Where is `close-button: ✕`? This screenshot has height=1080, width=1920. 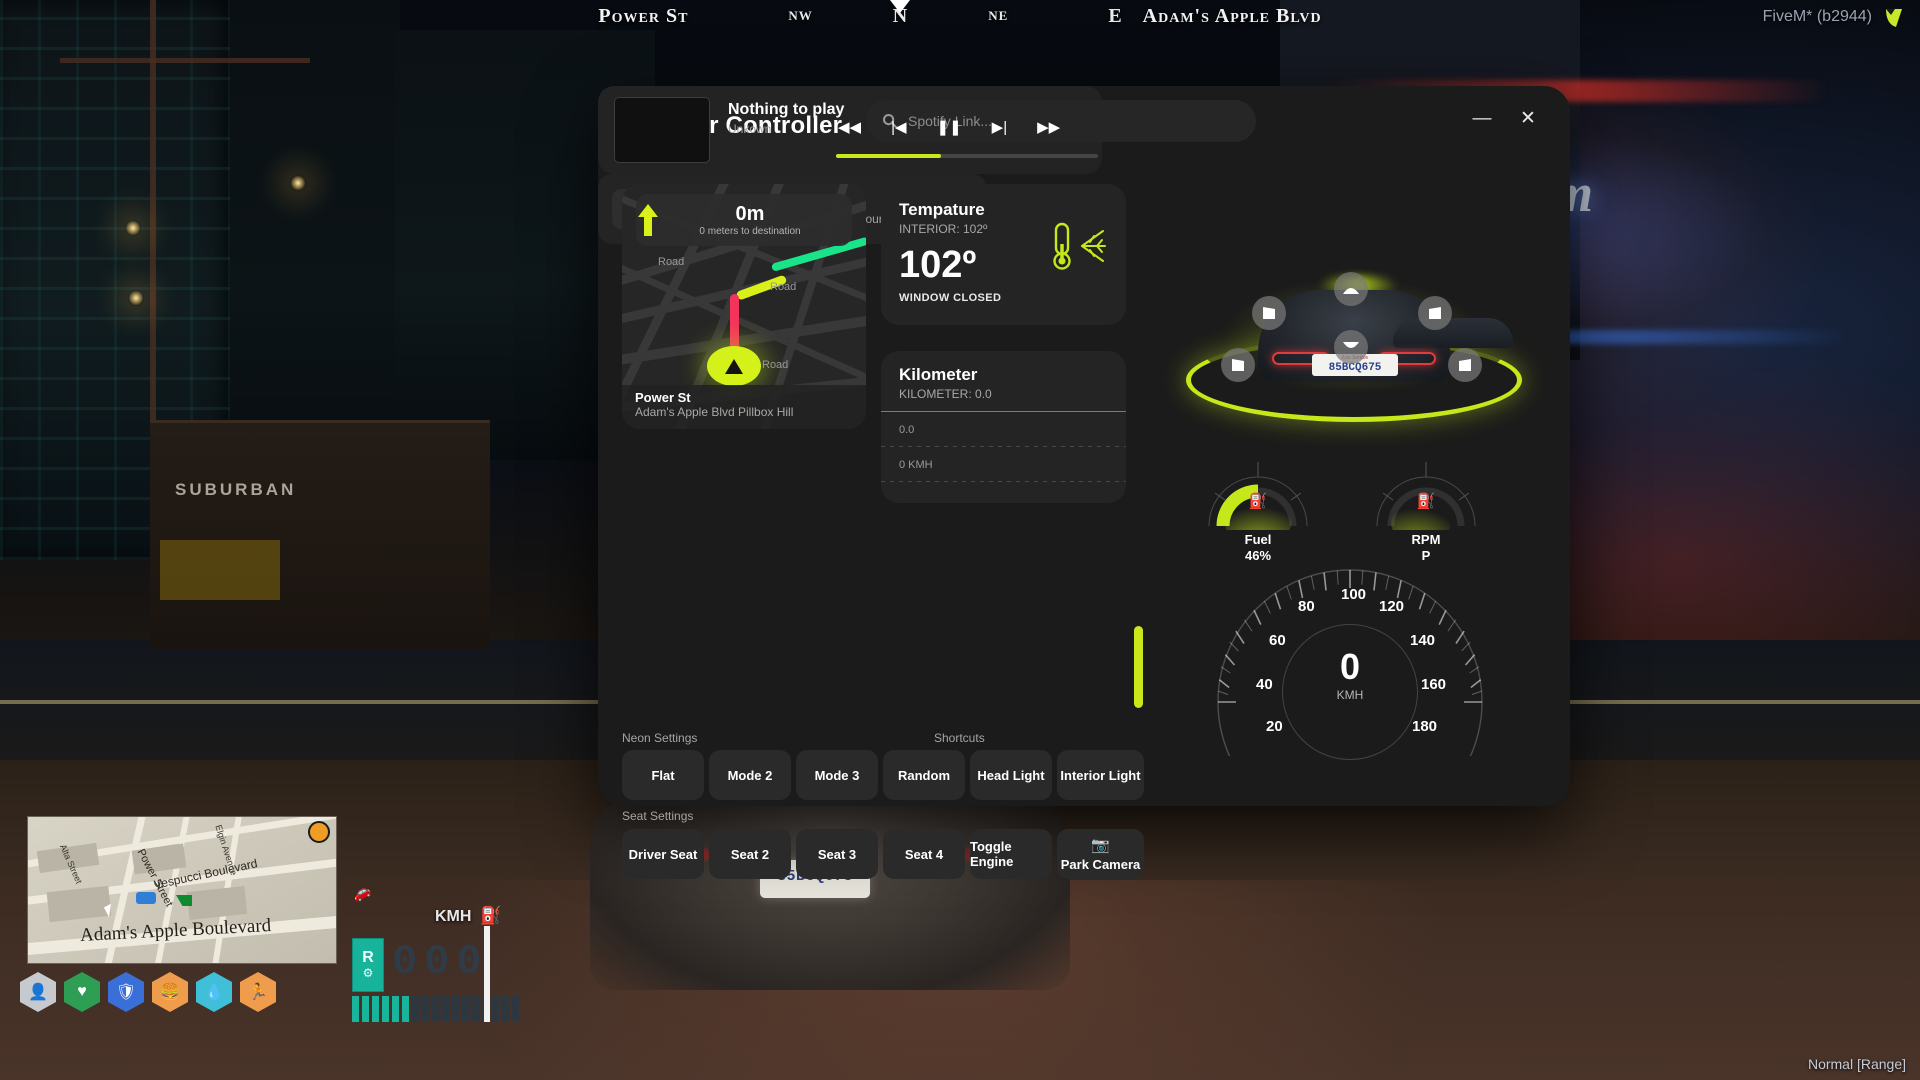 close-button: ✕ is located at coordinates (1528, 118).